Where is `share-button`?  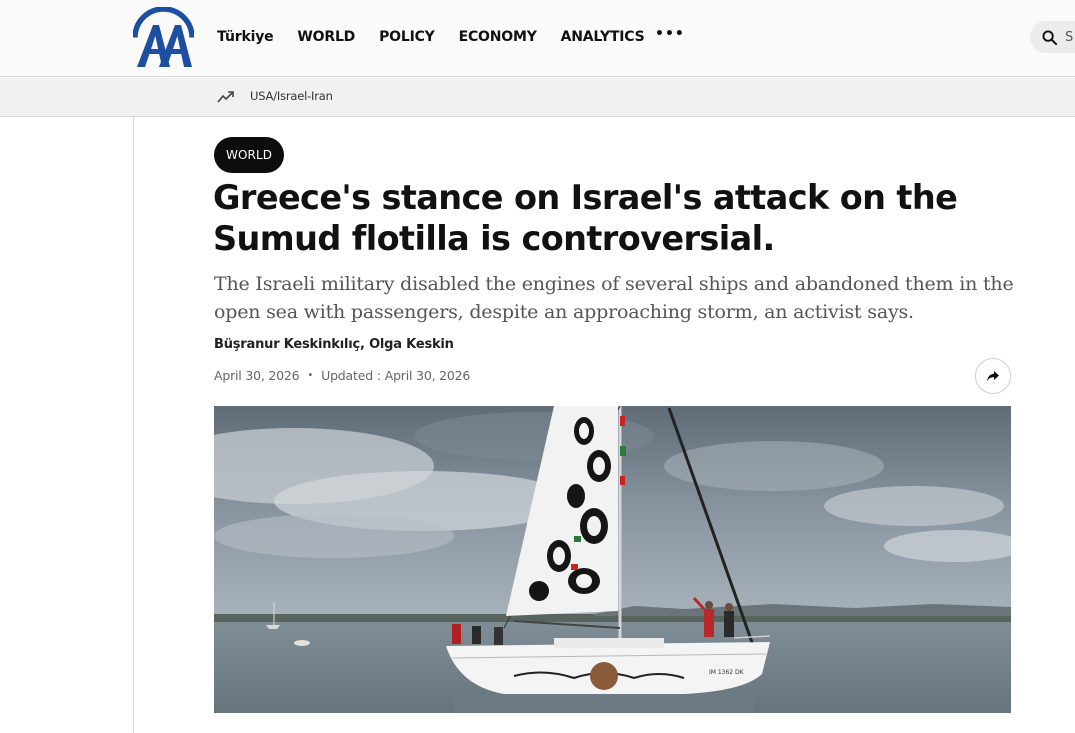 share-button is located at coordinates (993, 376).